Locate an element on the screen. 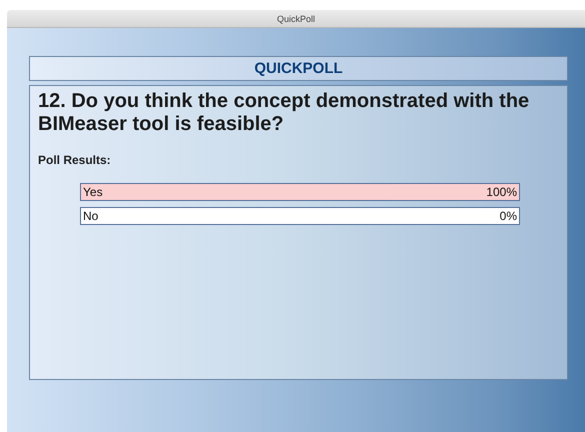 This screenshot has width=585, height=432. poll-title: QUICKPOLL is located at coordinates (298, 68).